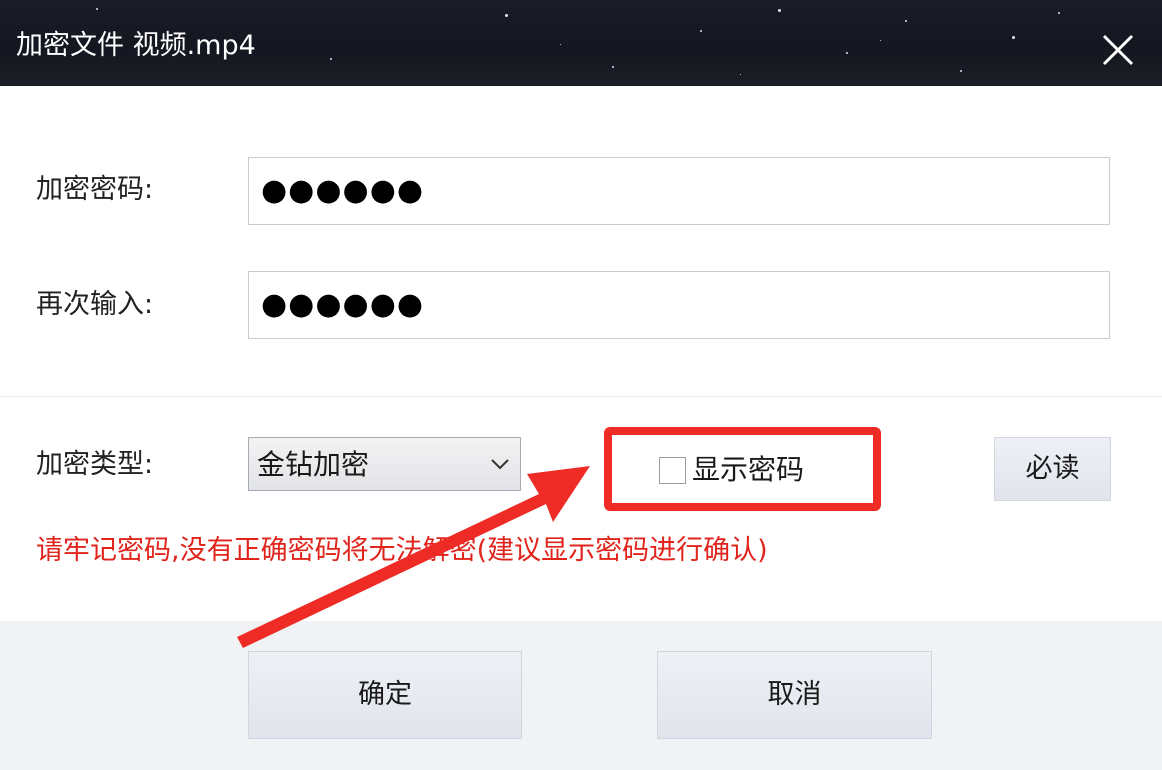 This screenshot has height=770, width=1162. What do you see at coordinates (672, 470) in the screenshot?
I see `checkbox-box` at bounding box center [672, 470].